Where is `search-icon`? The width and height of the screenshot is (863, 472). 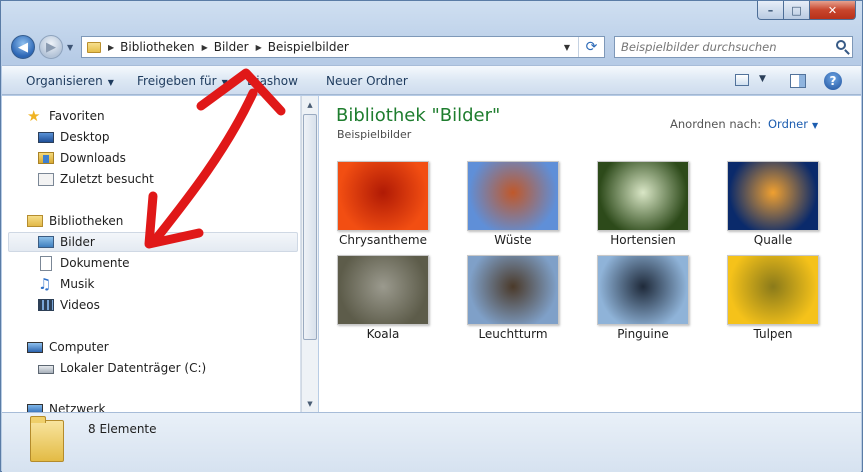
search-icon is located at coordinates (841, 45).